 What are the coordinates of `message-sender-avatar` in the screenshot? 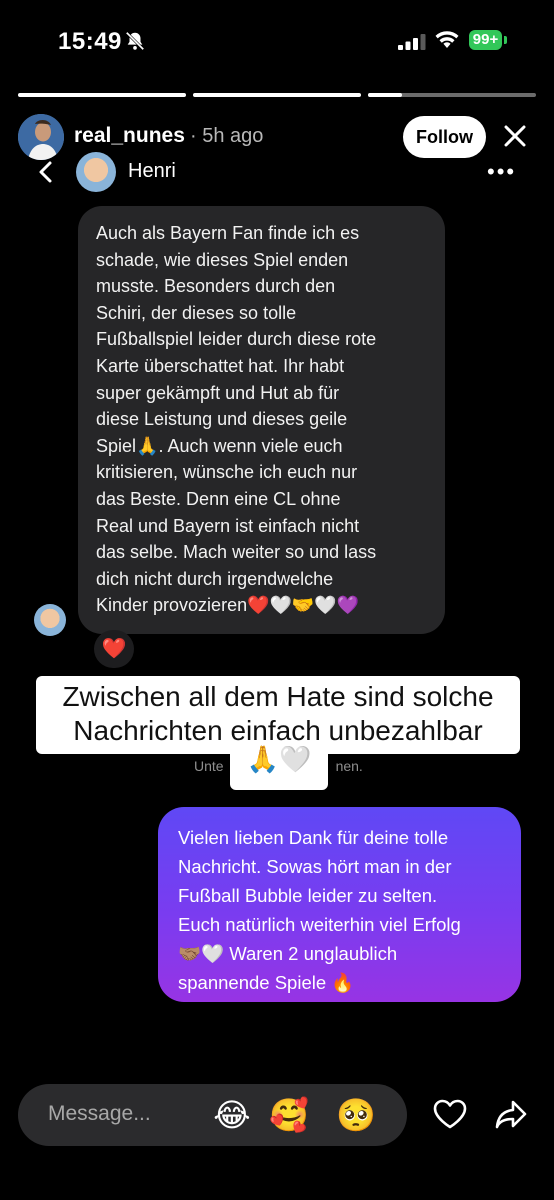 It's located at (50, 620).